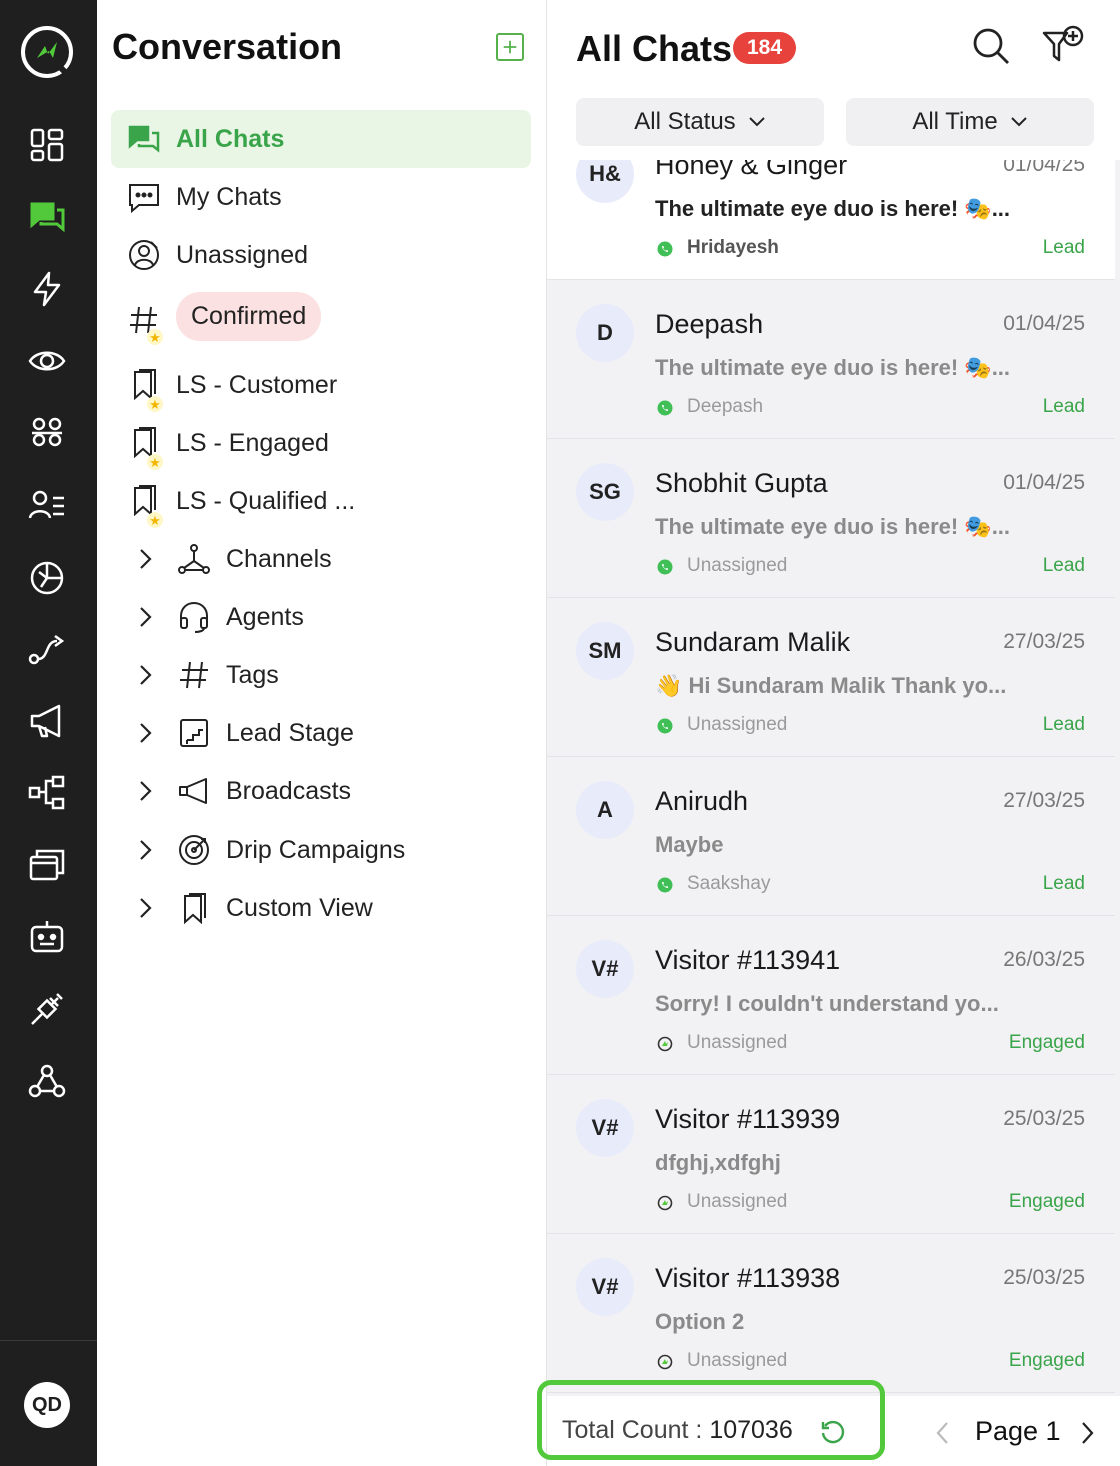 This screenshot has width=1120, height=1466. Describe the element at coordinates (194, 850) in the screenshot. I see `target-icon` at that location.